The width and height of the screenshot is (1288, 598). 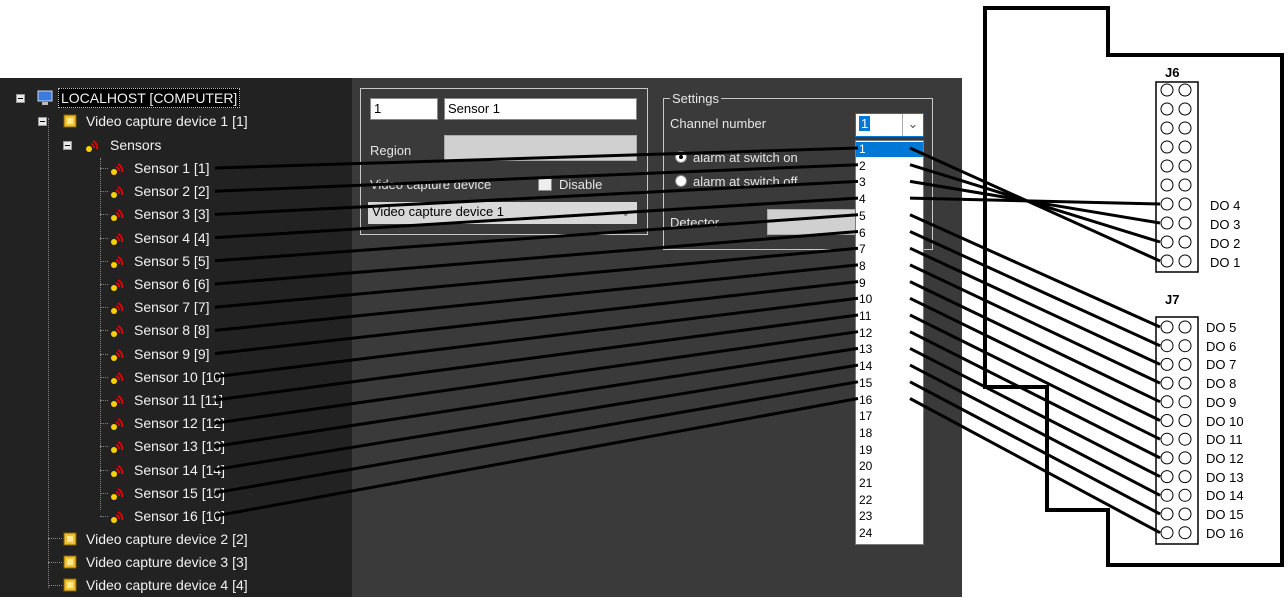 I want to click on j7-pin-label: DO 5, so click(x=1221, y=327).